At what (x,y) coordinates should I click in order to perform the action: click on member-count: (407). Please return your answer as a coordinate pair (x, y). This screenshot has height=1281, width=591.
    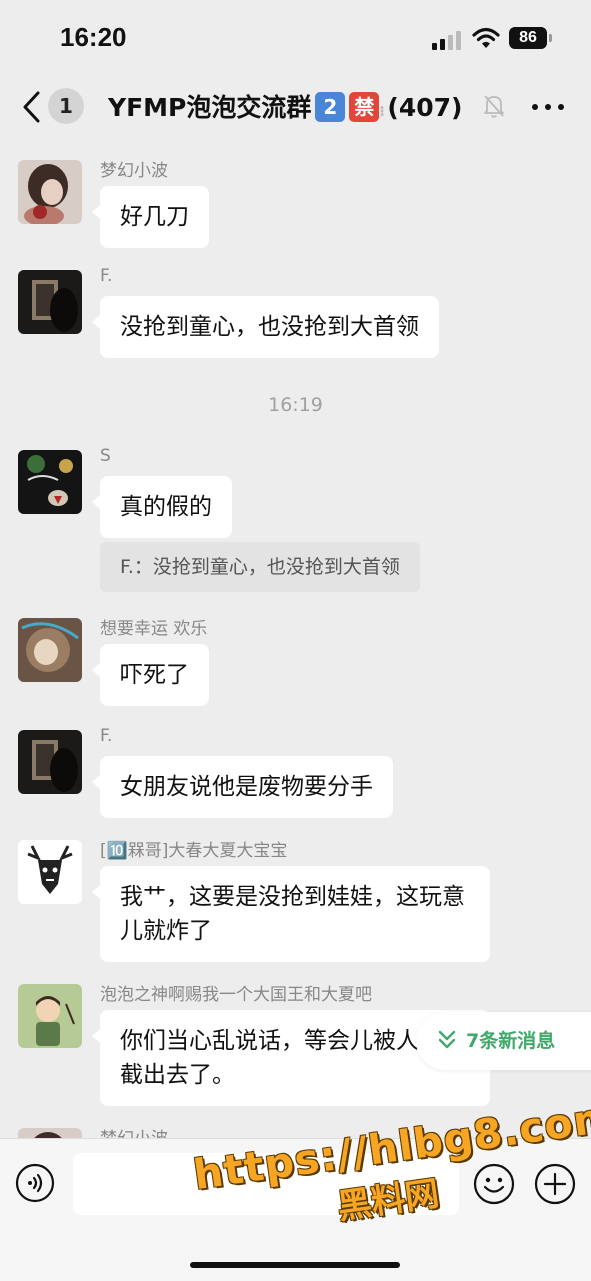
    Looking at the image, I should click on (425, 107).